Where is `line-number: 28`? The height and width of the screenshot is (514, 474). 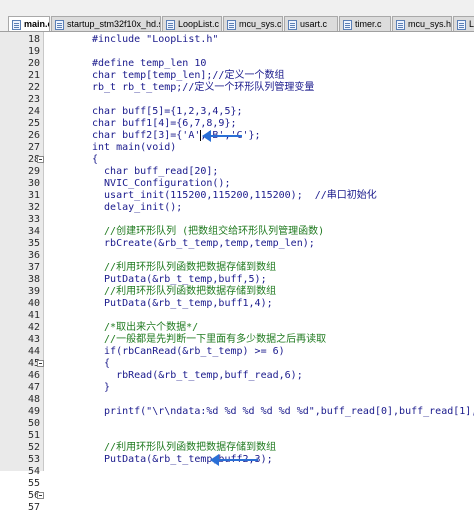
line-number: 28 is located at coordinates (33, 159).